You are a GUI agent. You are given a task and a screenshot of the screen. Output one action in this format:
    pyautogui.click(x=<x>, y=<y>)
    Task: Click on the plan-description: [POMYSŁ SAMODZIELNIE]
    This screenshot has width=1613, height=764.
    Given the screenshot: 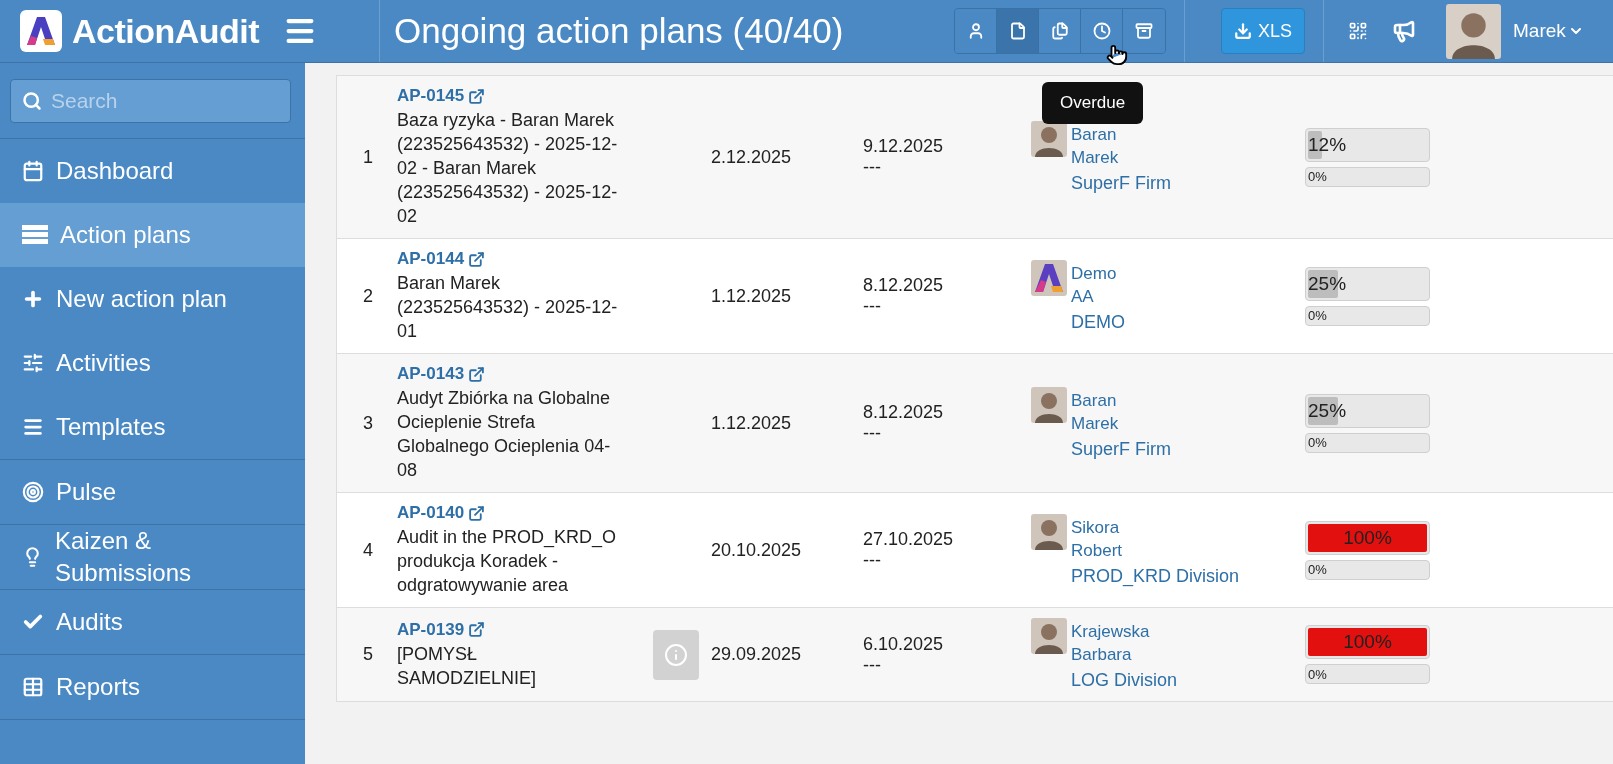 What is the action you would take?
    pyautogui.click(x=467, y=666)
    